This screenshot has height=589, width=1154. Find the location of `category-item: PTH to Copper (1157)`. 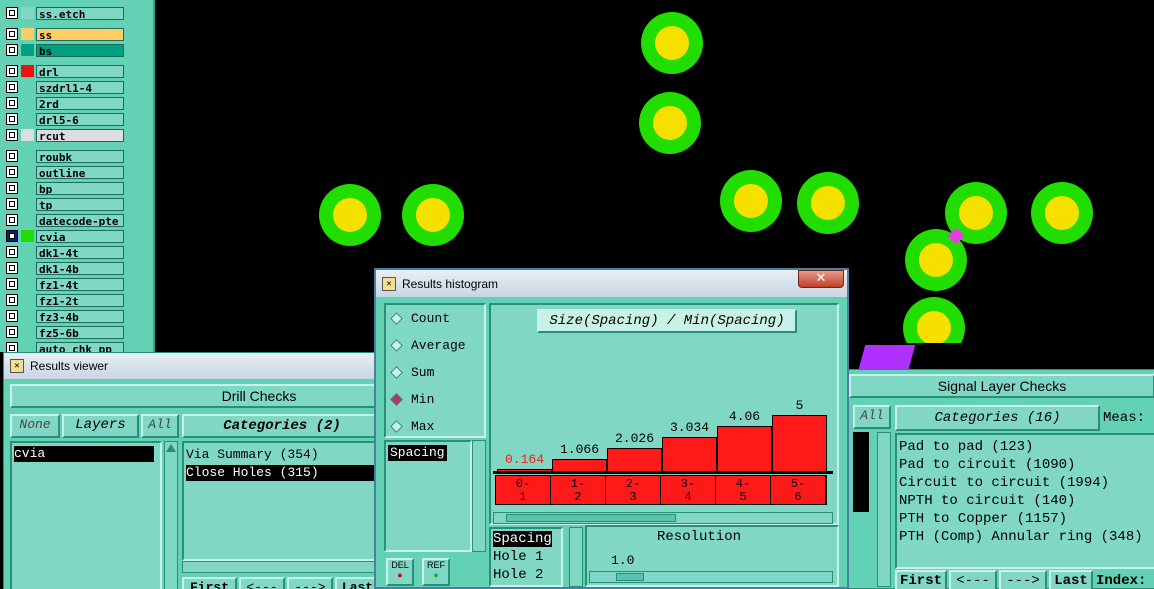

category-item: PTH to Copper (1157) is located at coordinates (983, 519).